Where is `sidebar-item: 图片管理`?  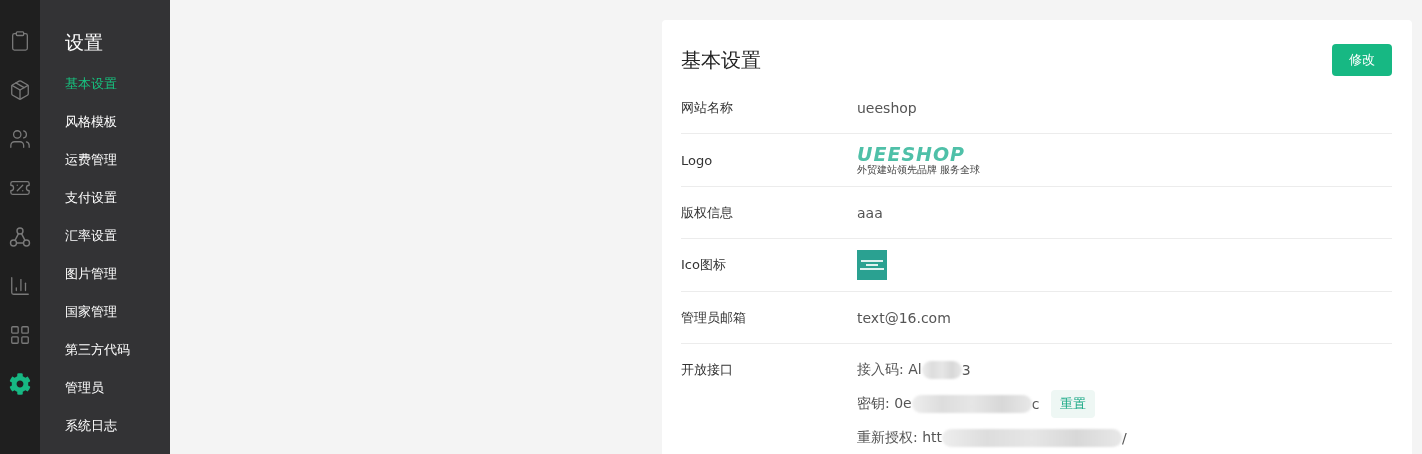
sidebar-item: 图片管理 is located at coordinates (117, 284).